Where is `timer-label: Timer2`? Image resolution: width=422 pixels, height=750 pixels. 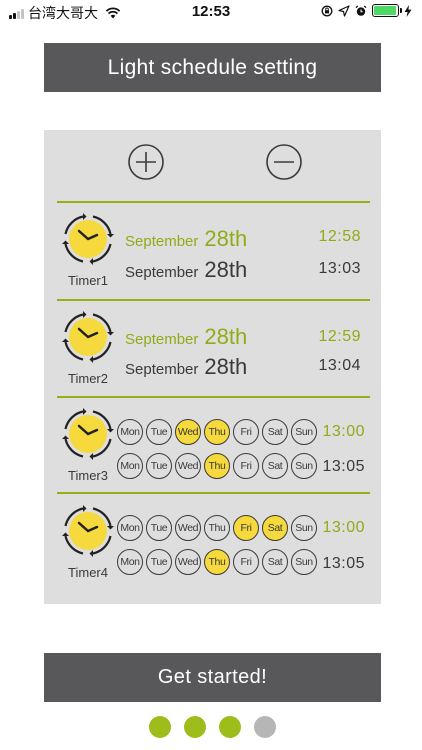
timer-label: Timer2 is located at coordinates (88, 378).